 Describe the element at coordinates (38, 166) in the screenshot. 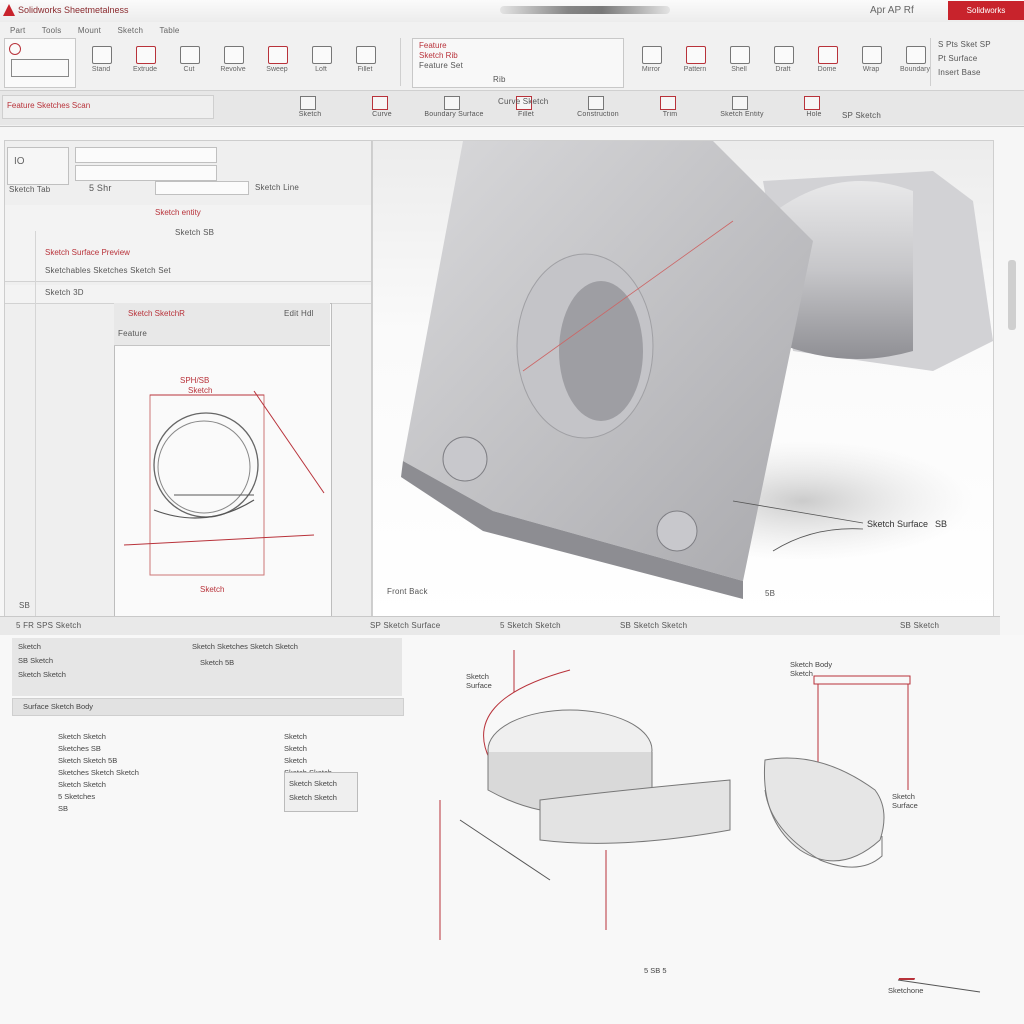

I see `panel-thumbnail: IO` at that location.